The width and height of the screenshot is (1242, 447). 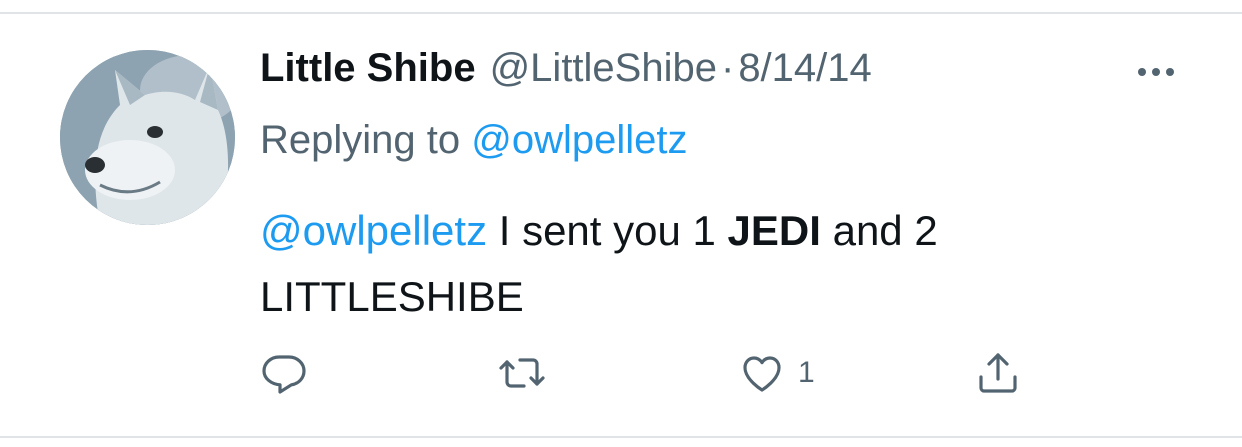 What do you see at coordinates (373, 230) in the screenshot?
I see `body-mention: @owlpelletz` at bounding box center [373, 230].